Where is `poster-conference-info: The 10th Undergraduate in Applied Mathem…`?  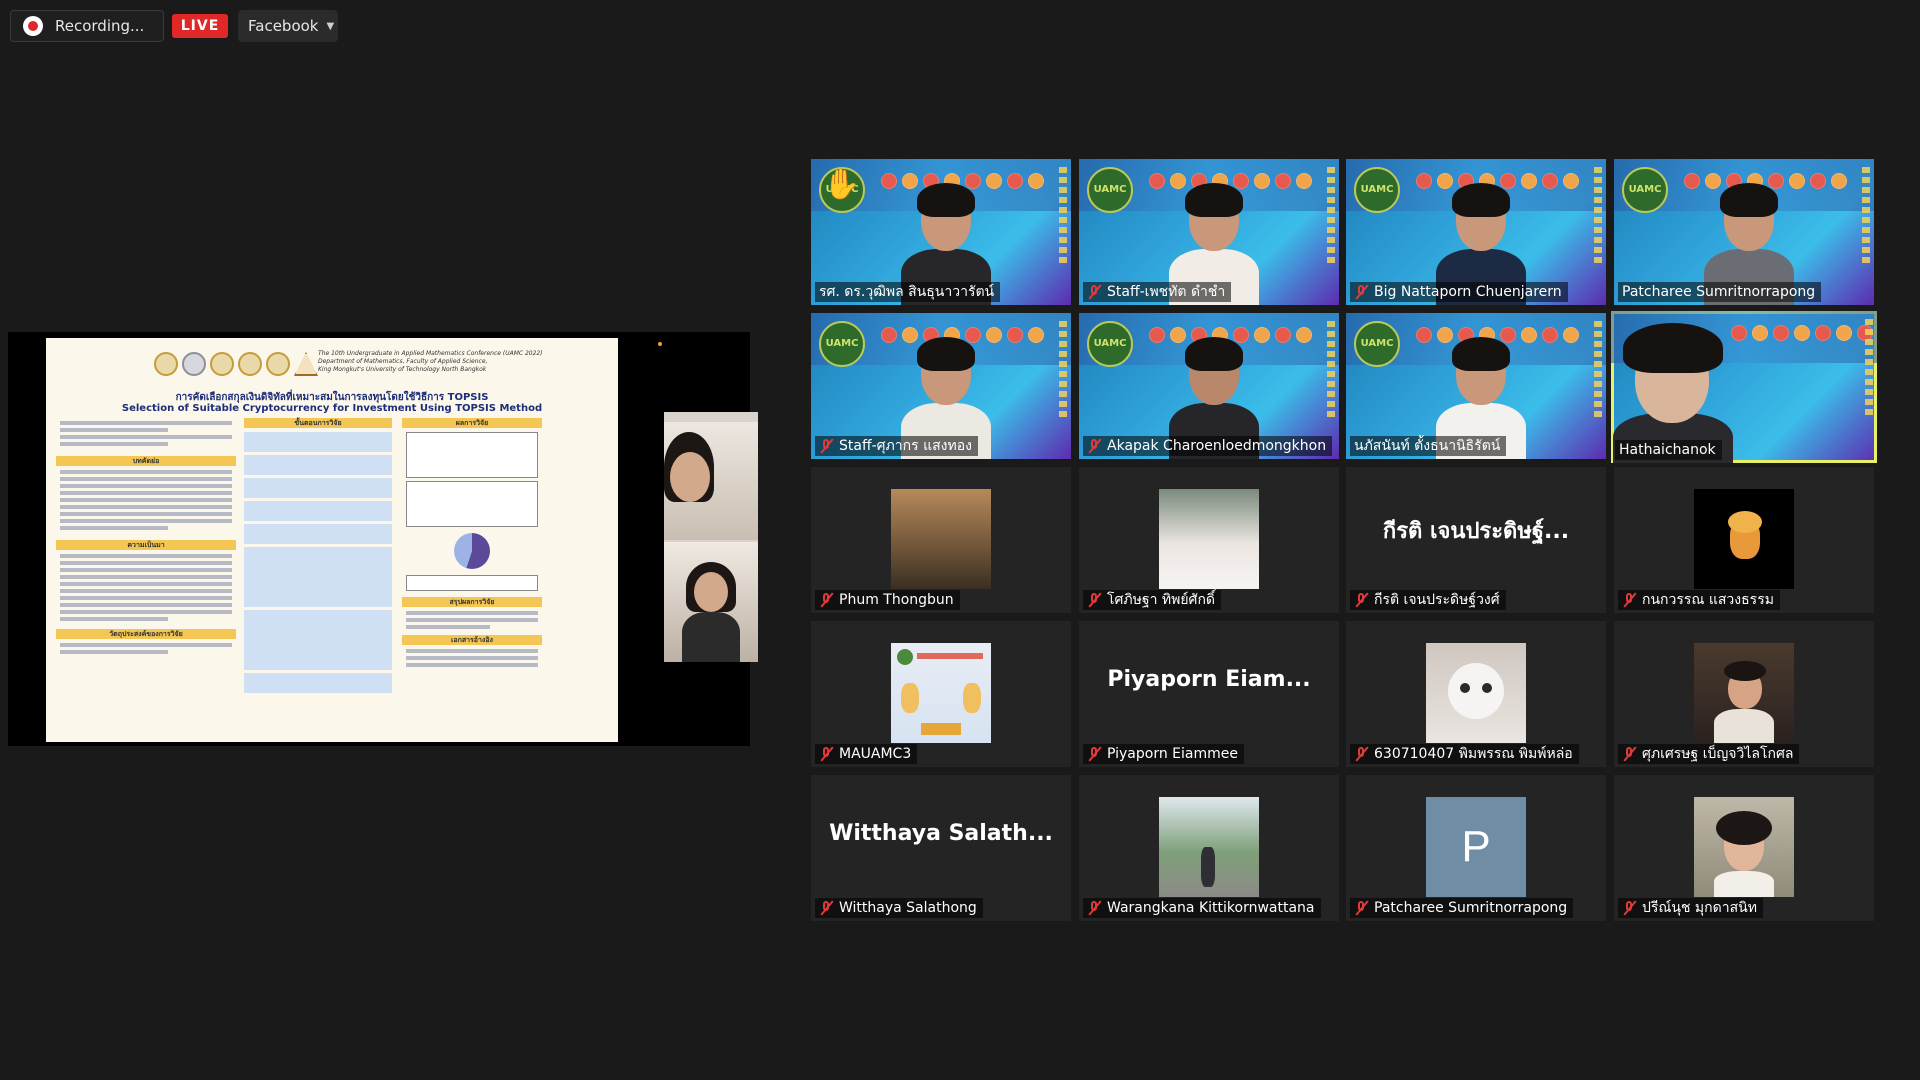
poster-conference-info: The 10th Undergraduate in Applied Mathem… is located at coordinates (430, 361).